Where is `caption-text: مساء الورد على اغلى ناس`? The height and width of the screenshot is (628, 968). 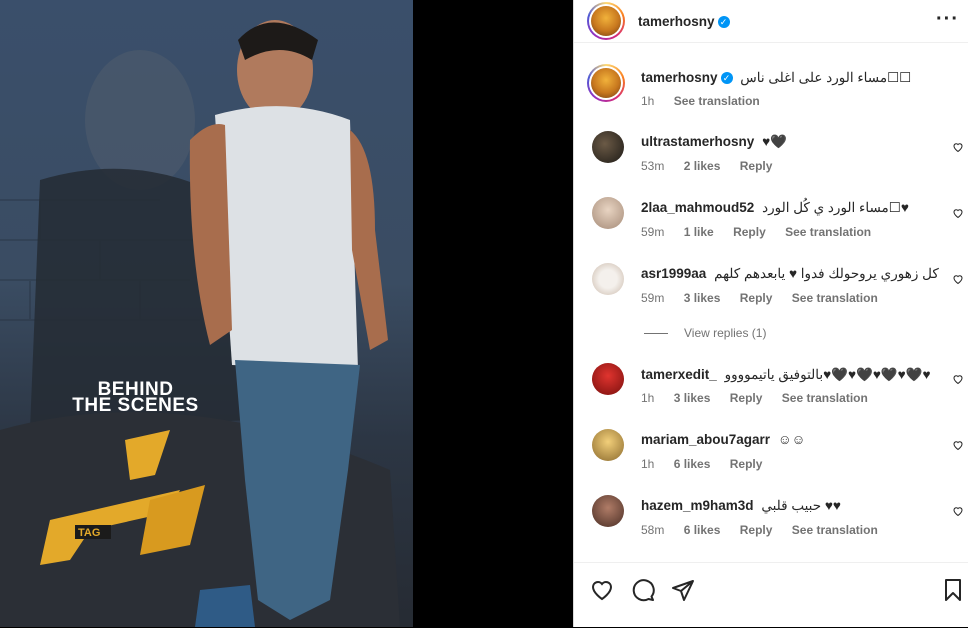
caption-text: مساء الورد على اغلى ناس is located at coordinates (814, 77).